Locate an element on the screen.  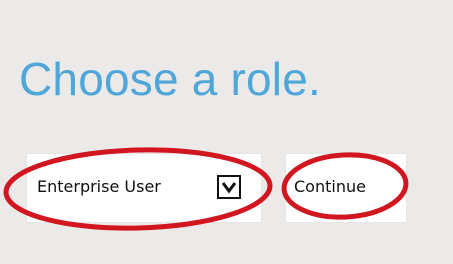
continue-button: Continue is located at coordinates (346, 188).